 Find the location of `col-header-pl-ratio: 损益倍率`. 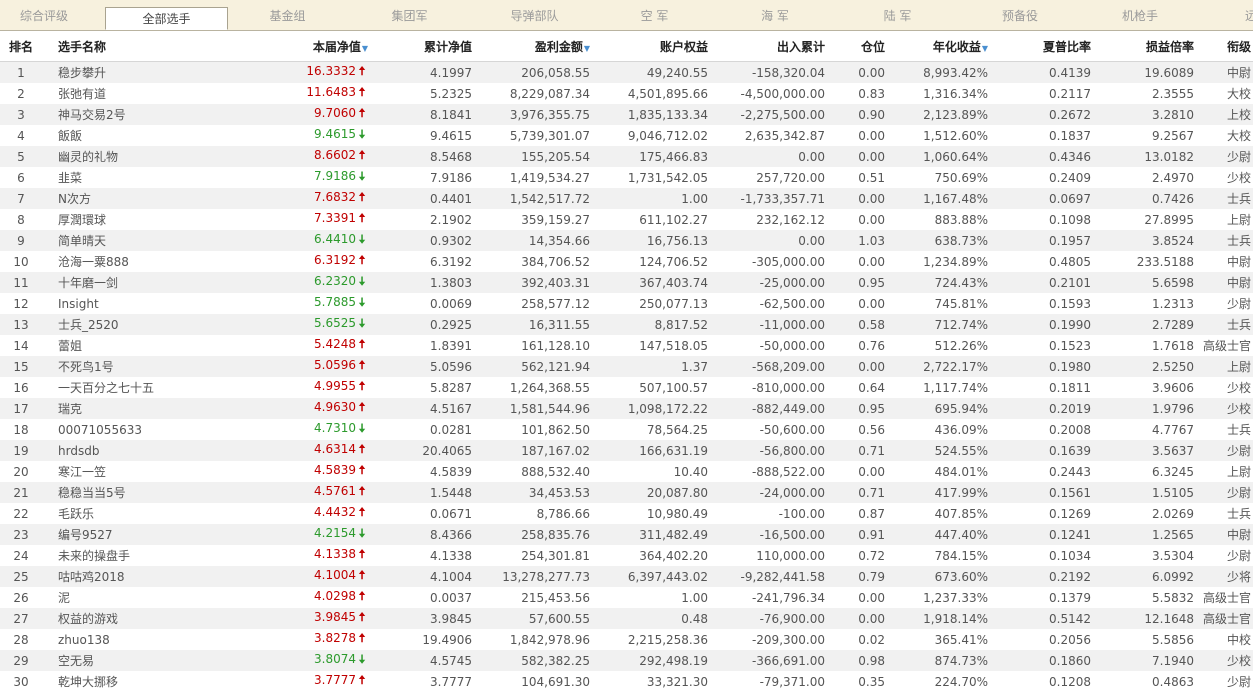

col-header-pl-ratio: 损益倍率 is located at coordinates (1144, 46).